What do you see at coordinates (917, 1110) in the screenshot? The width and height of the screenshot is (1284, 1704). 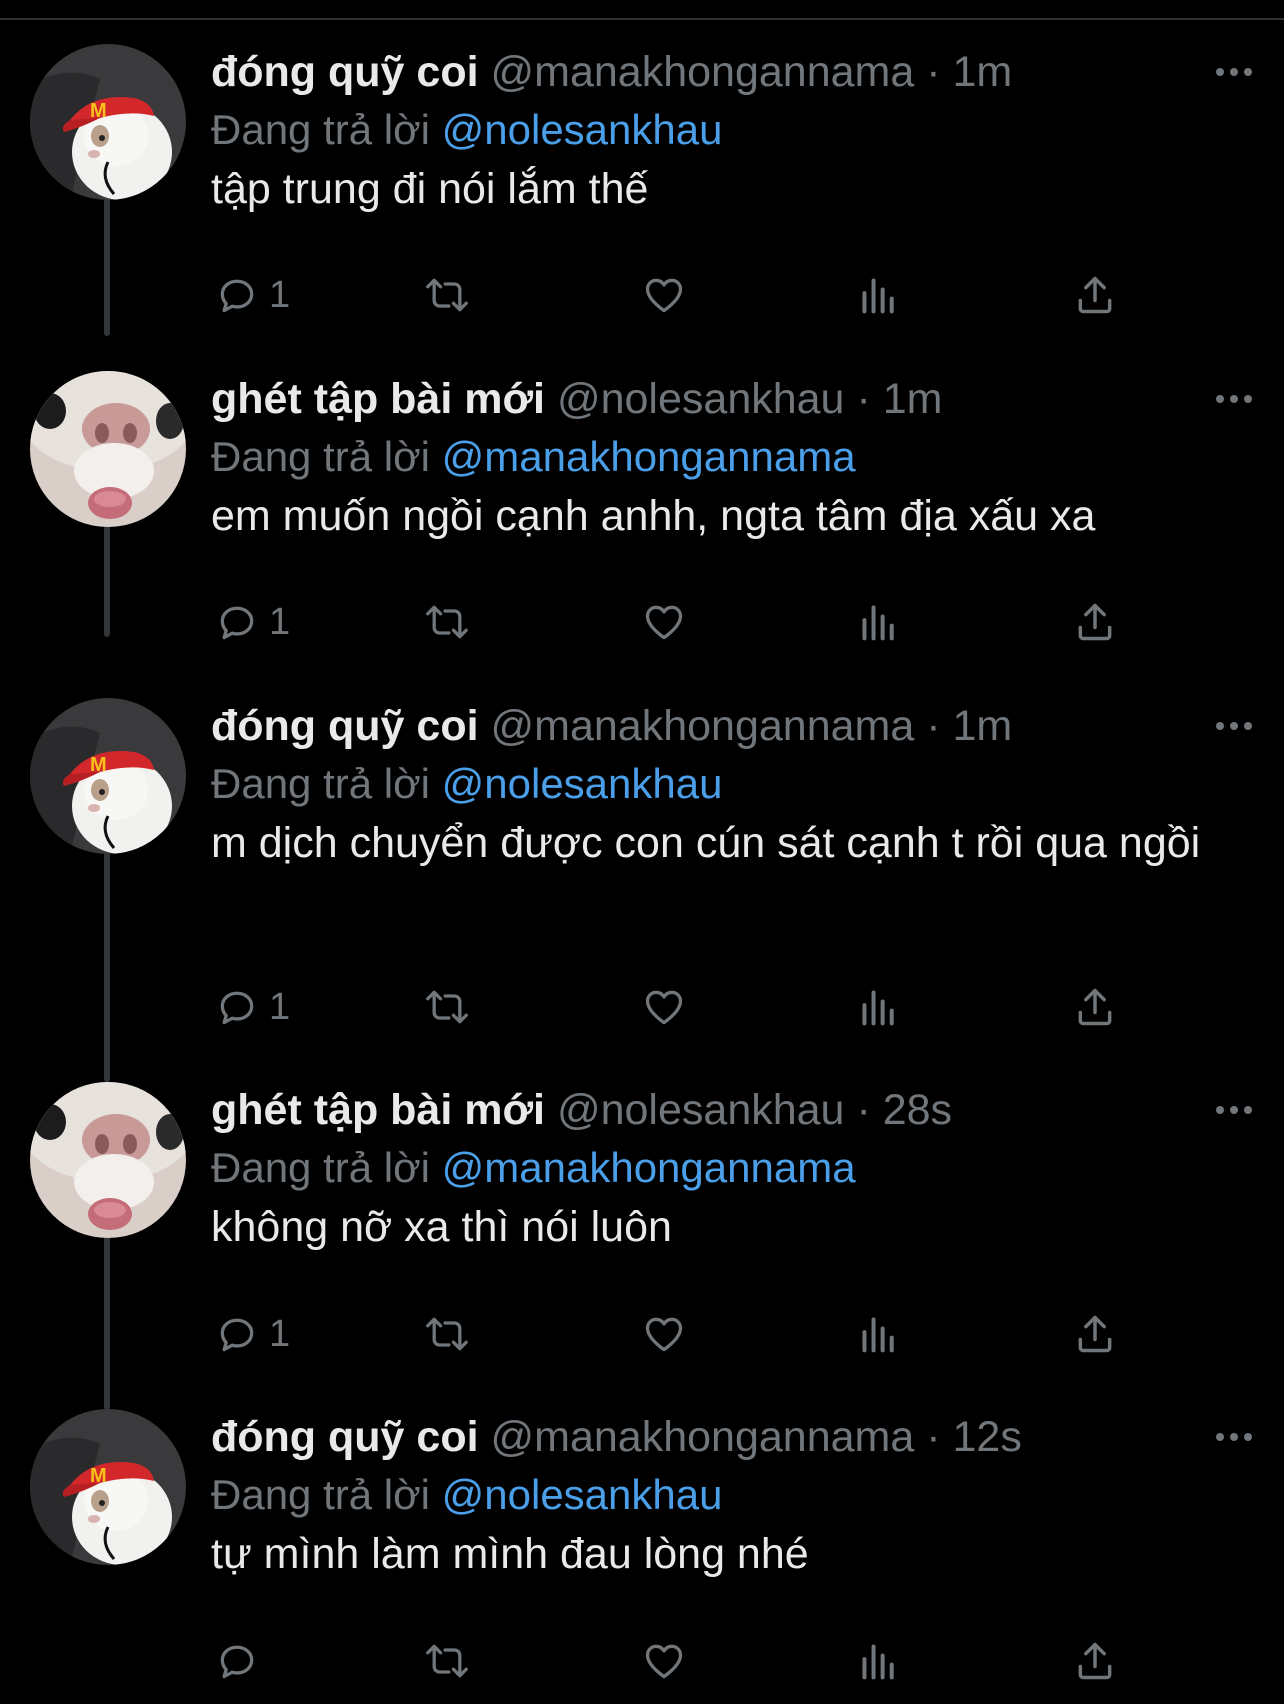 I see `timestamp: 28s` at bounding box center [917, 1110].